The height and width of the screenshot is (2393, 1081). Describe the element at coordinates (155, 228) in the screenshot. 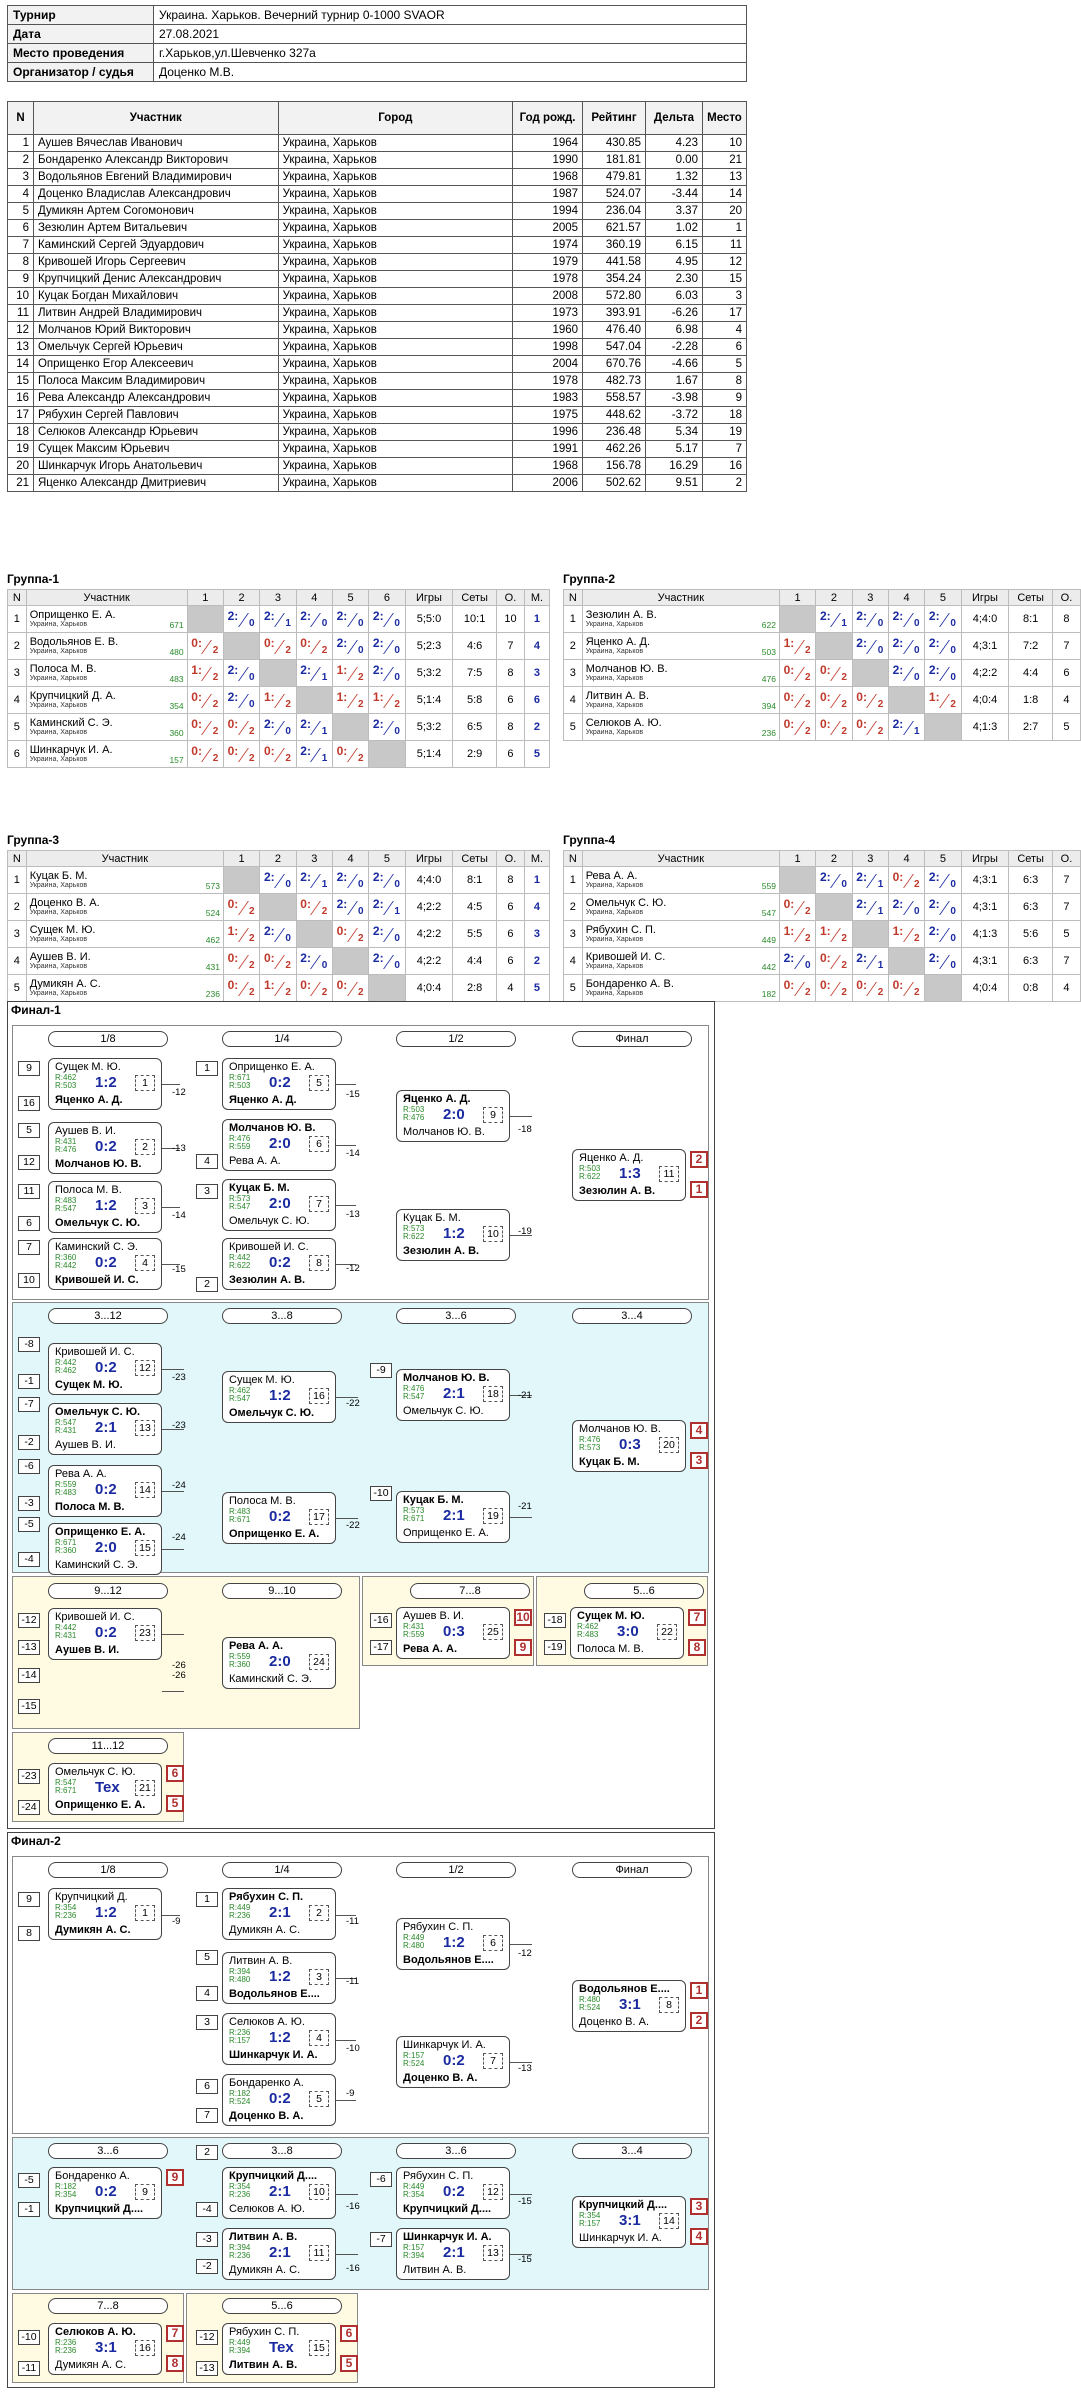

I see `participants-cell: Зезюлин Артем Витальевич` at that location.